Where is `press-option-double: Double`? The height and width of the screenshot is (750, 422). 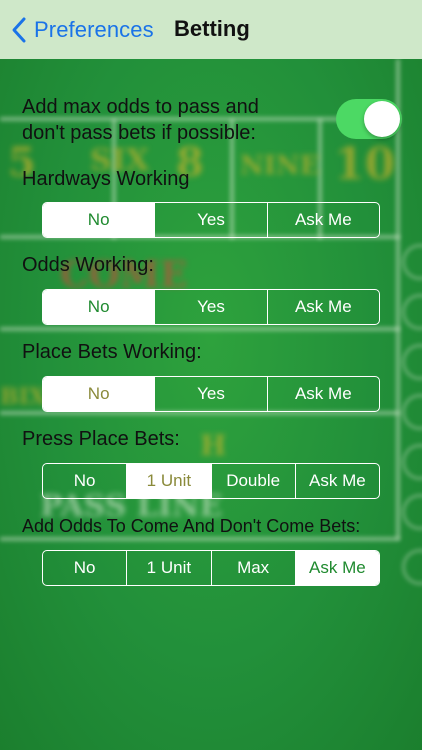
press-option-double: Double is located at coordinates (252, 481).